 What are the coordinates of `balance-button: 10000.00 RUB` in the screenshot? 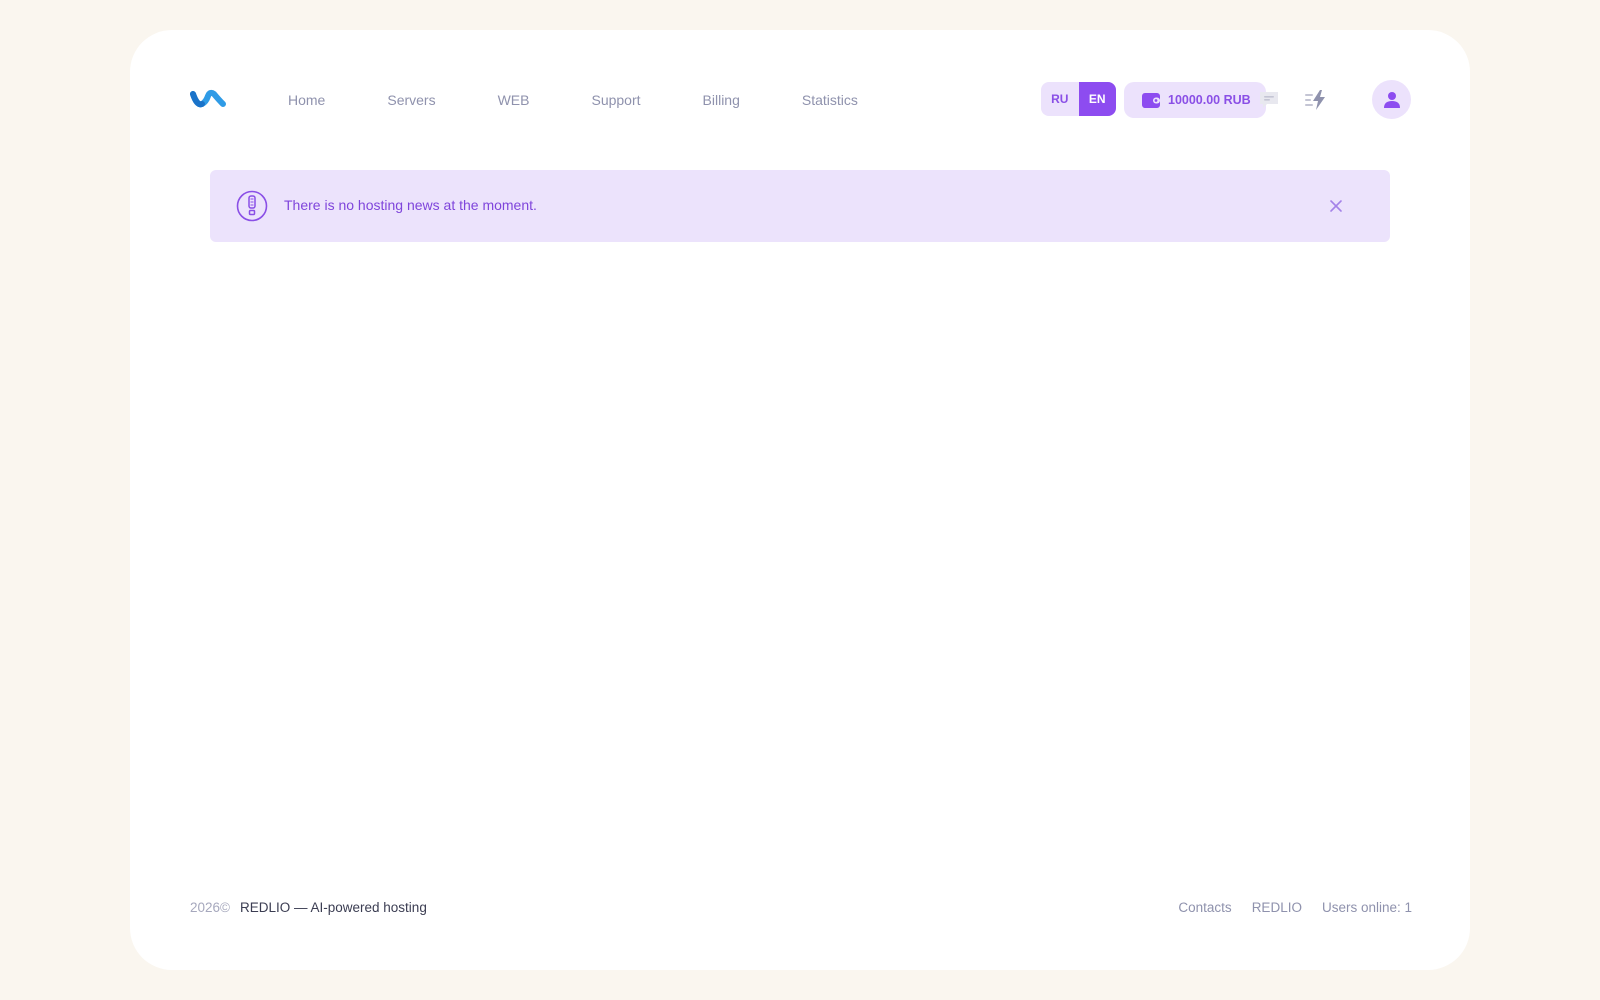 It's located at (1195, 100).